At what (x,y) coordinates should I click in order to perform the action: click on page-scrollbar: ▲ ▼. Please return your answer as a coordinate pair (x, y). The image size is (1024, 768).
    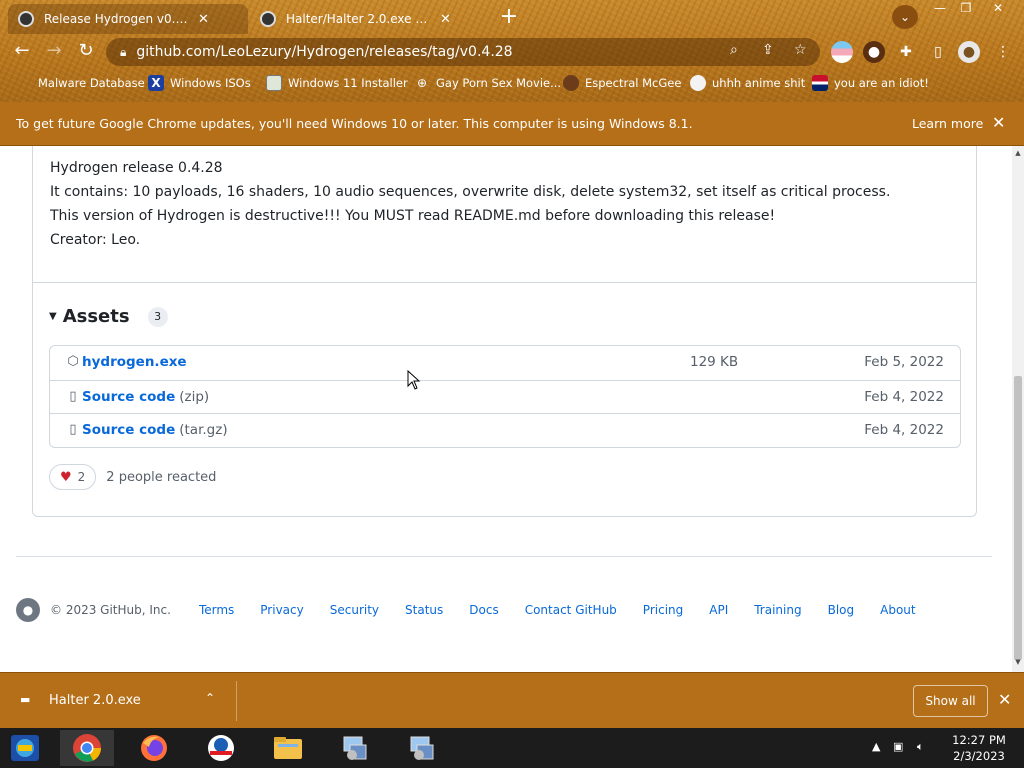
    Looking at the image, I should click on (1018, 409).